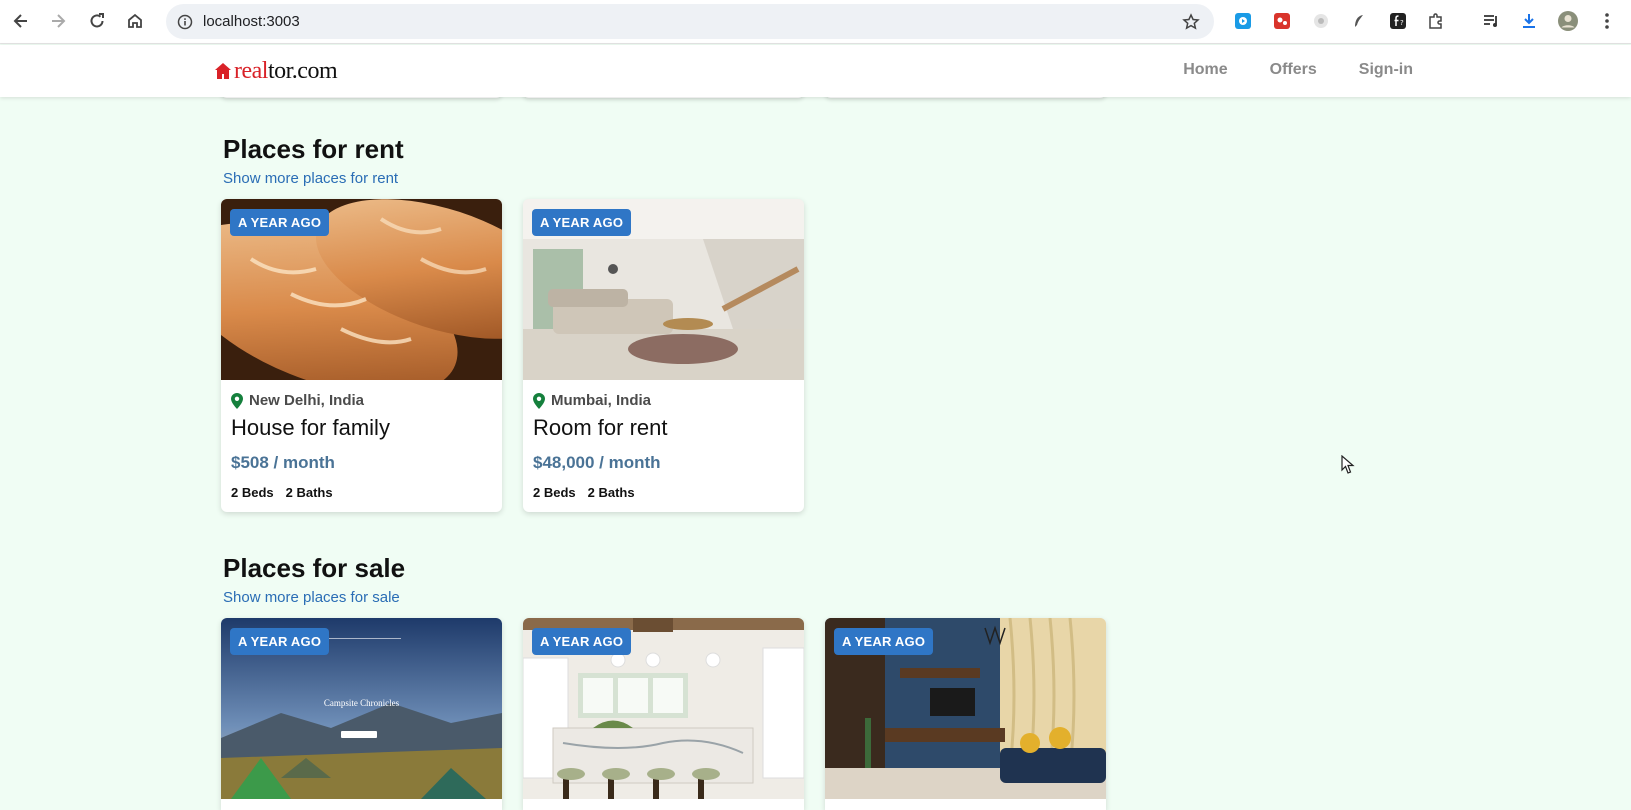 This screenshot has height=810, width=1631. What do you see at coordinates (135, 21) in the screenshot?
I see `home-icon` at bounding box center [135, 21].